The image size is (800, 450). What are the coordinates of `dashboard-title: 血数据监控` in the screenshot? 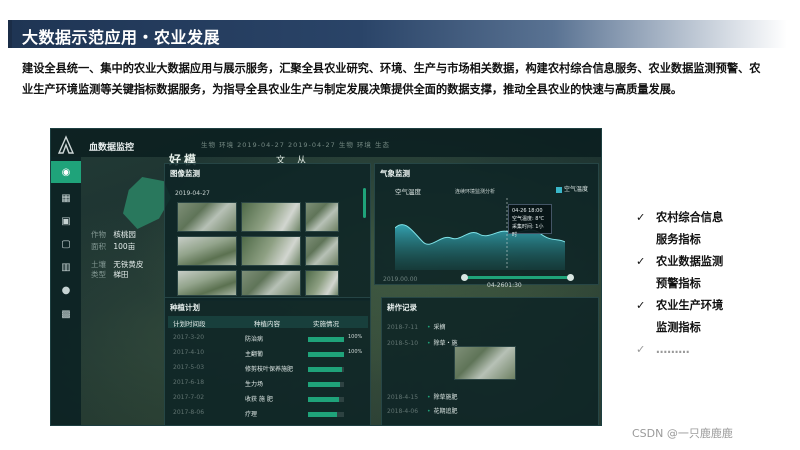 It's located at (112, 148).